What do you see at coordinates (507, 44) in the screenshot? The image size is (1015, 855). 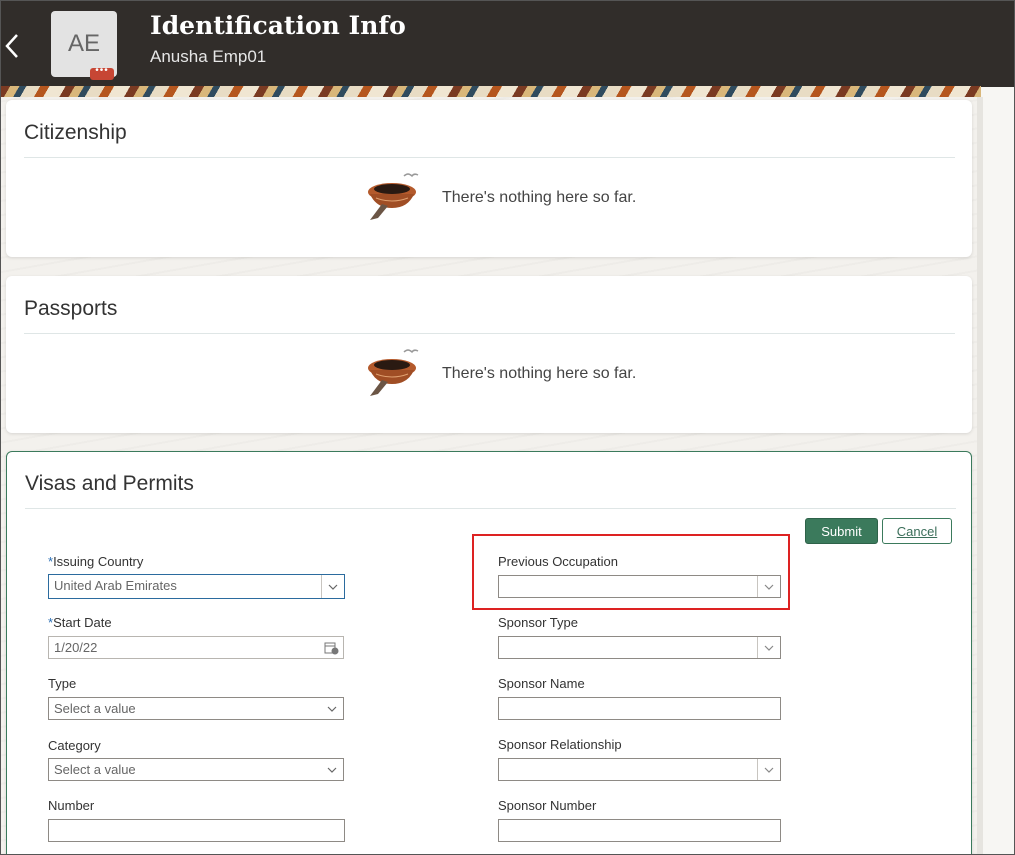 I see `page-header: AE ••• Identification Info Anusha Emp01` at bounding box center [507, 44].